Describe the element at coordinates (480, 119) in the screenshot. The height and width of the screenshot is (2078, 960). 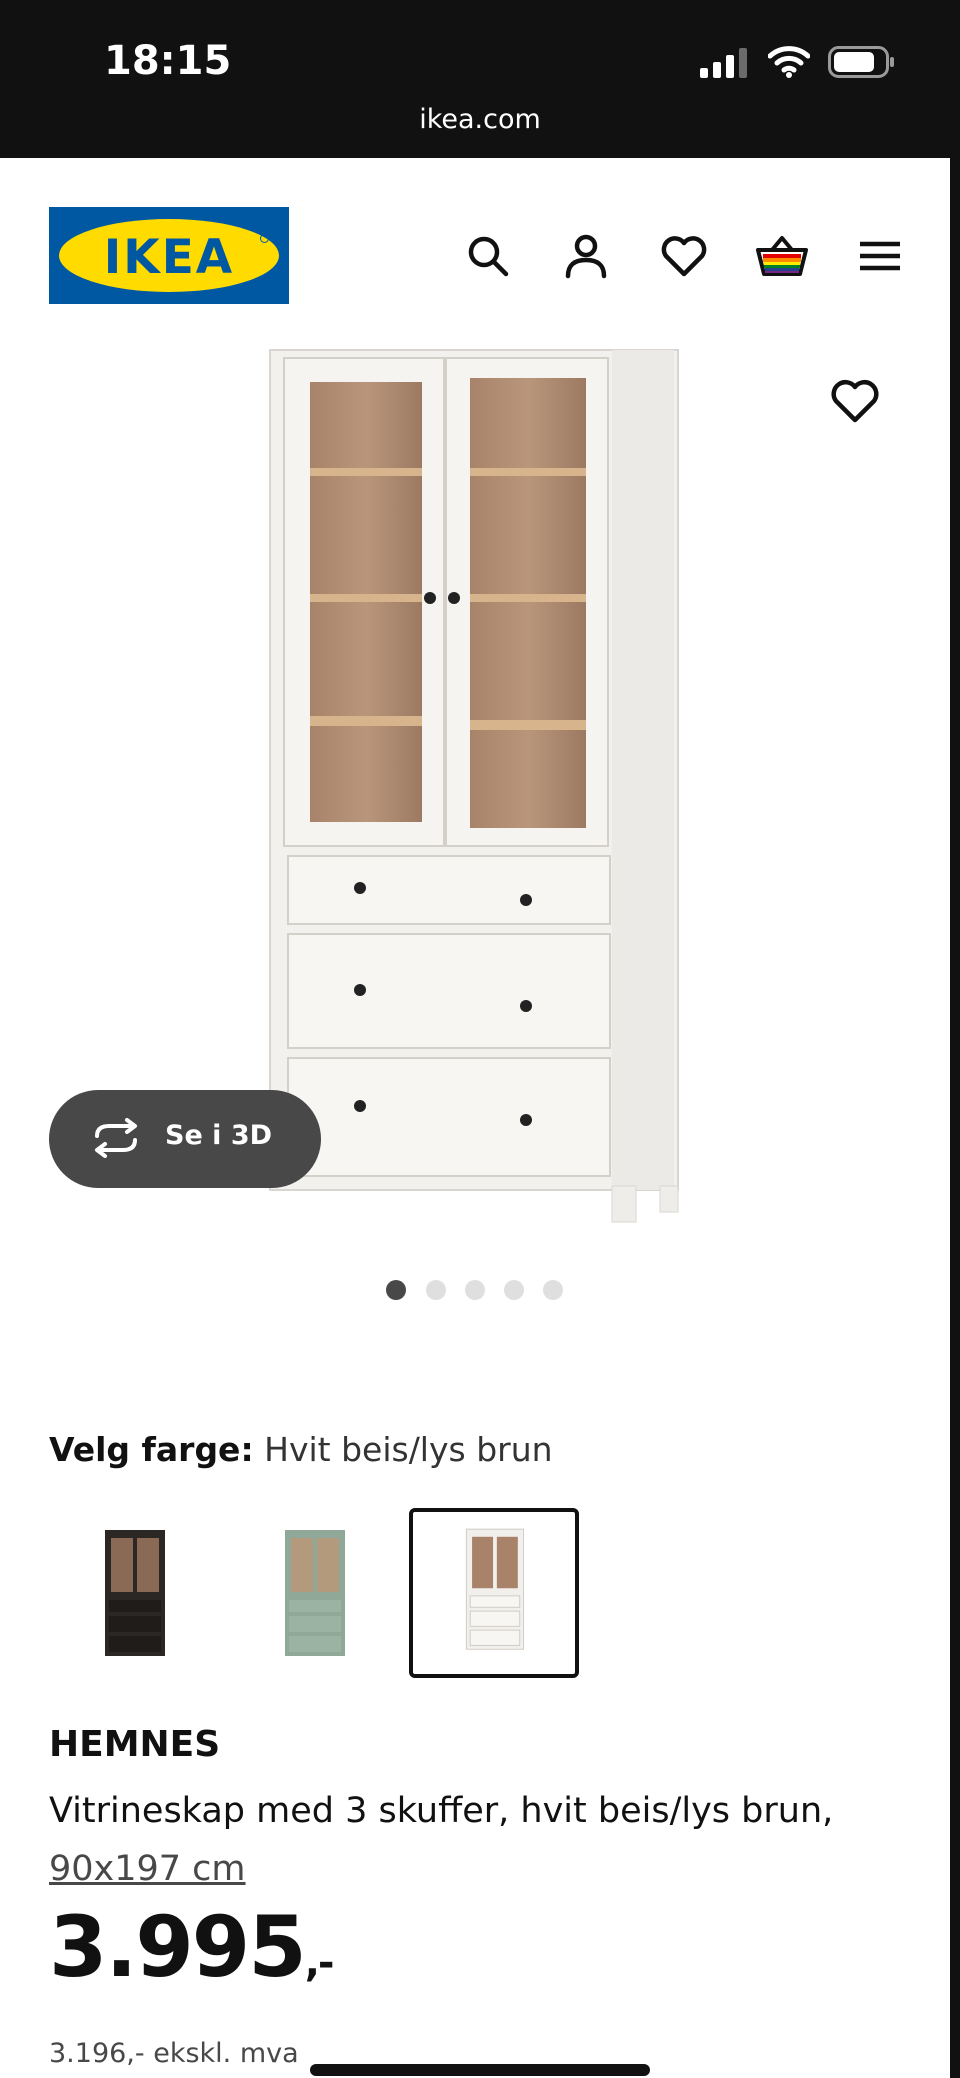
I see `address-bar-url: ikea.com` at that location.